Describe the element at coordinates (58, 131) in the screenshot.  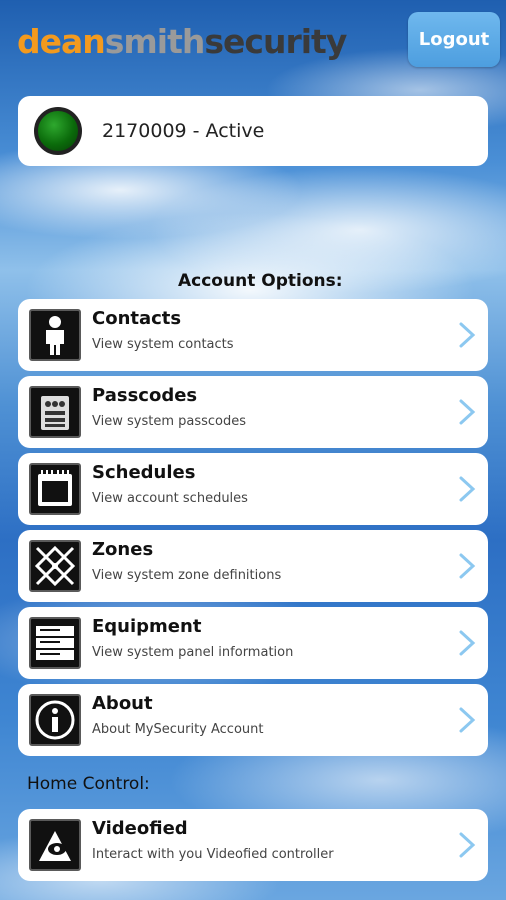
I see `status-indicator-icon` at that location.